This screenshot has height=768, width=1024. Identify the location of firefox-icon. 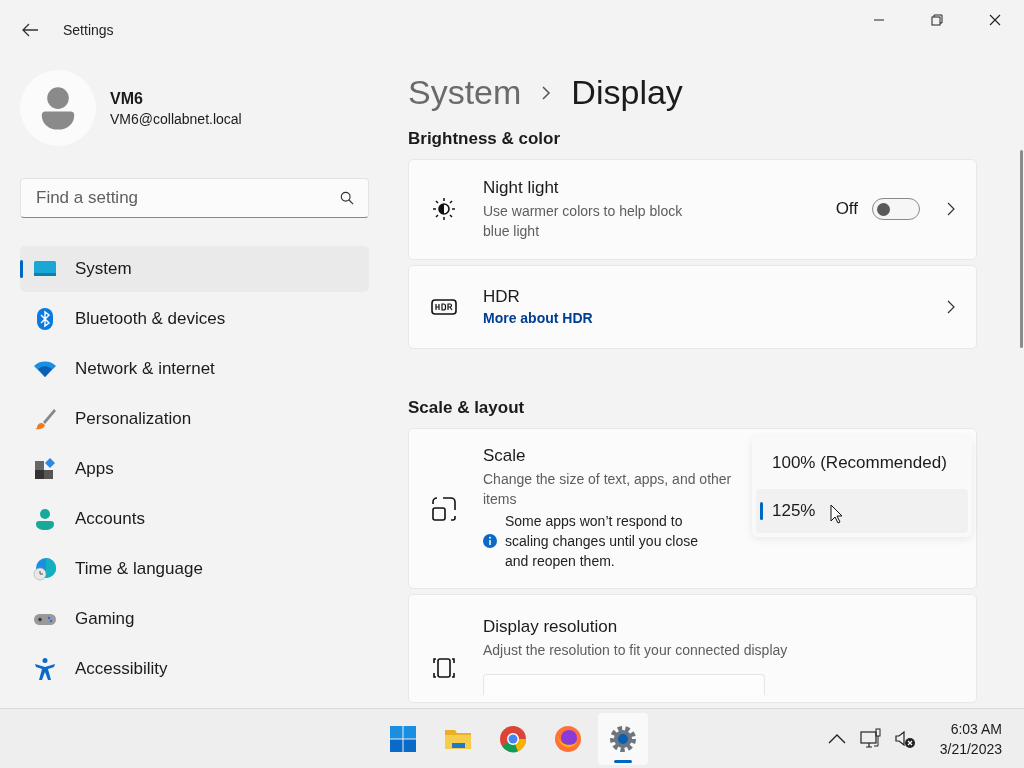
(568, 739).